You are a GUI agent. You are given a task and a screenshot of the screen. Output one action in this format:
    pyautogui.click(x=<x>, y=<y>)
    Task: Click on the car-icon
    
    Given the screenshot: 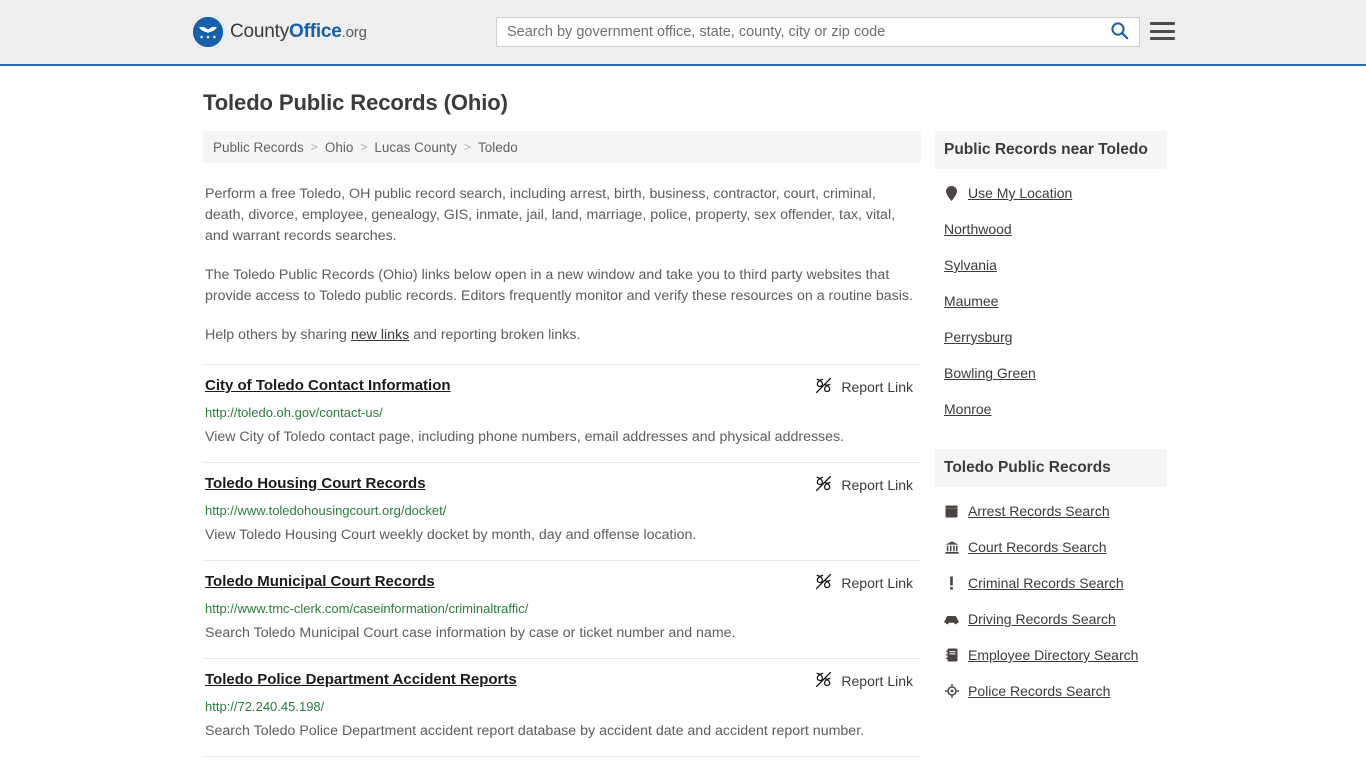 What is the action you would take?
    pyautogui.click(x=951, y=619)
    